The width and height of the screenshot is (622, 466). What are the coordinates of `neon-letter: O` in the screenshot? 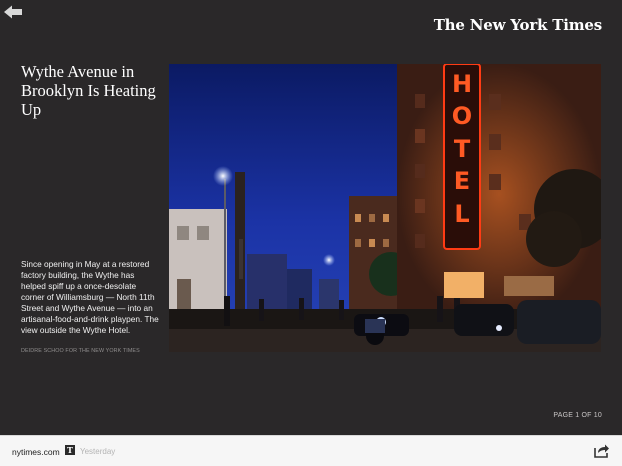 It's located at (462, 116).